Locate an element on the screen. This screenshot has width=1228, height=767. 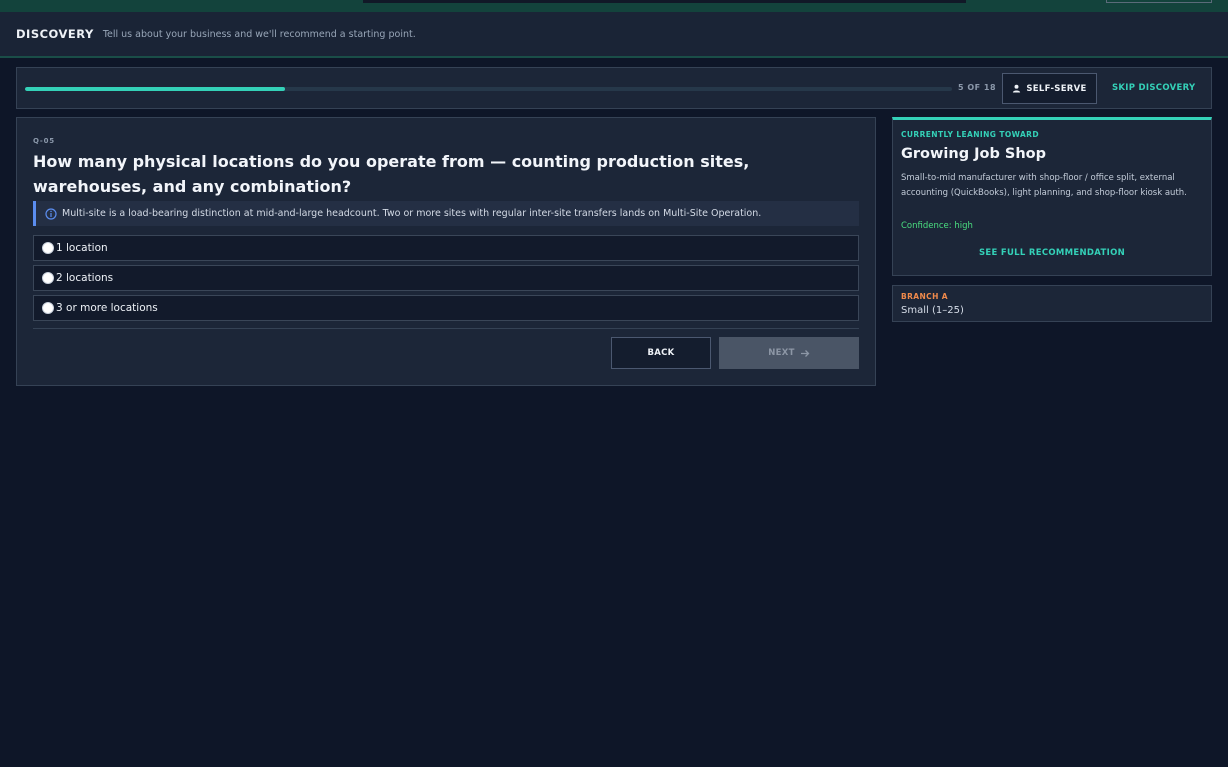
see-full-recommendation-link: SEE FULL RECOMMENDATION is located at coordinates (1052, 253).